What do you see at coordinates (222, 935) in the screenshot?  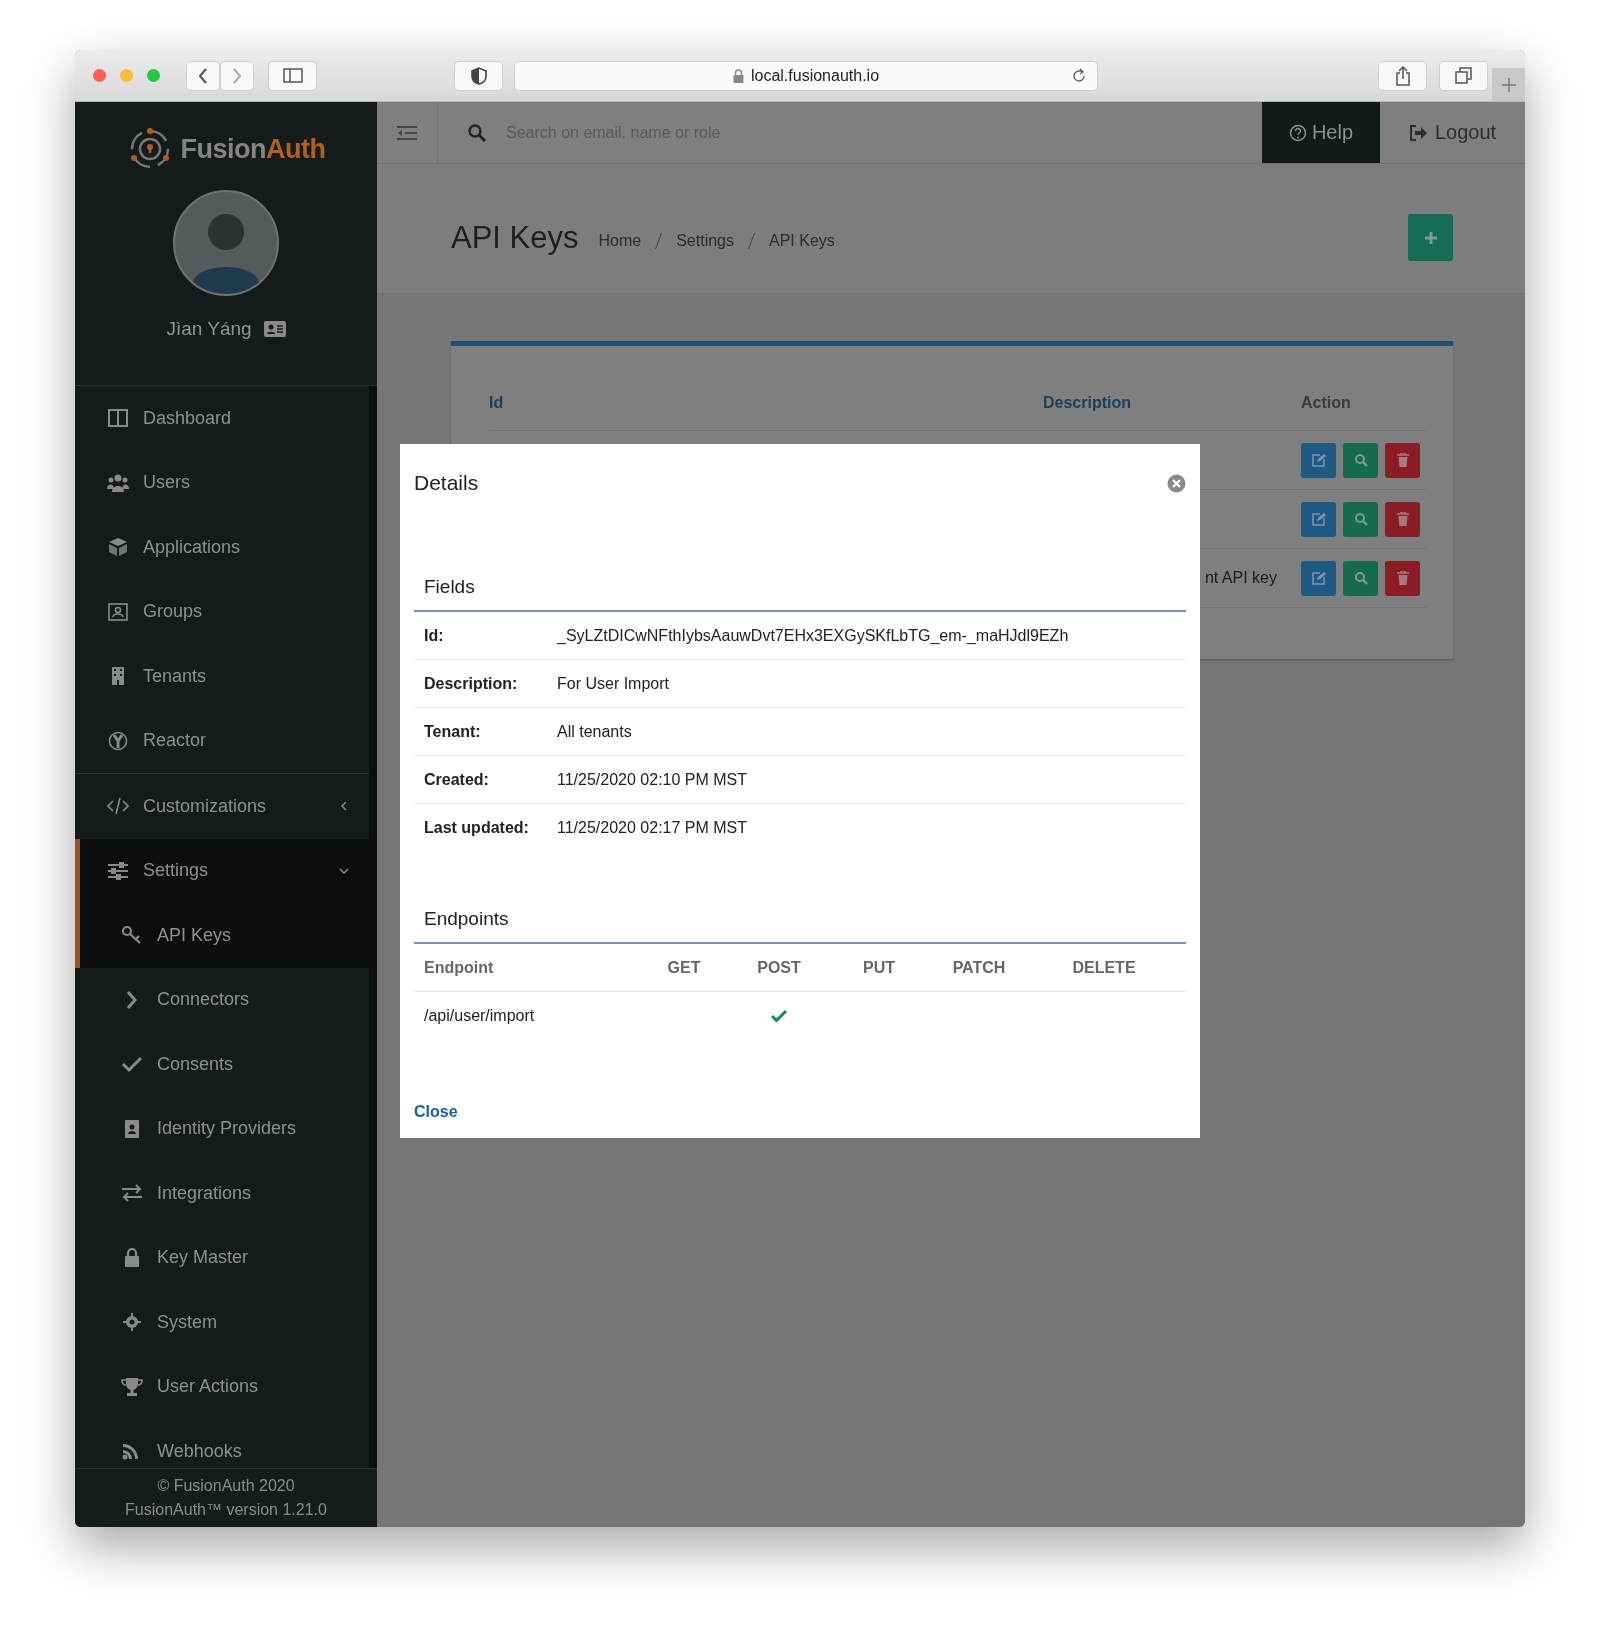 I see `sidebar-item: API Keys` at bounding box center [222, 935].